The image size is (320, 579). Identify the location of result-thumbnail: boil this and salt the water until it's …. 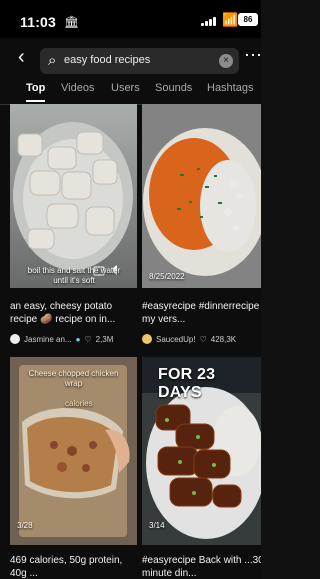
(73, 196).